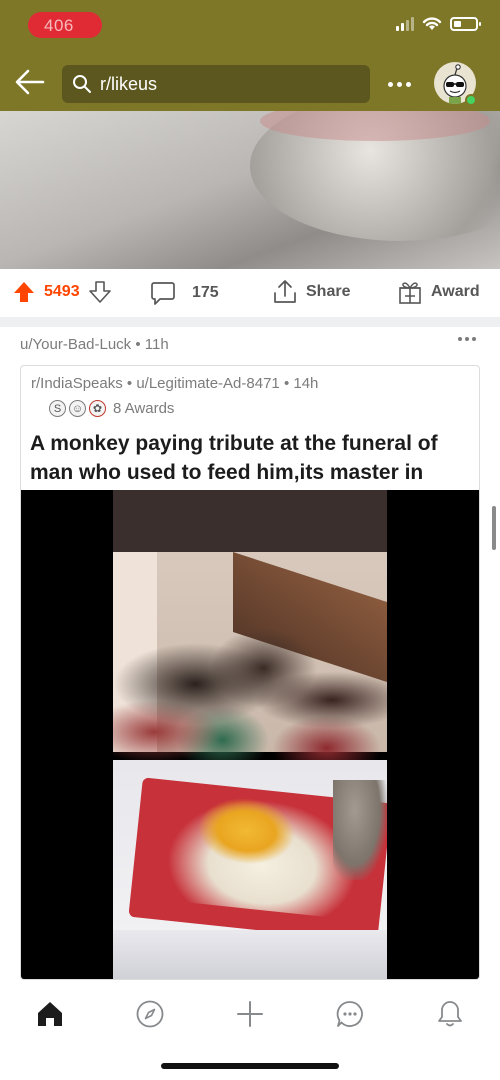  What do you see at coordinates (471, 100) in the screenshot?
I see `online-status-dot` at bounding box center [471, 100].